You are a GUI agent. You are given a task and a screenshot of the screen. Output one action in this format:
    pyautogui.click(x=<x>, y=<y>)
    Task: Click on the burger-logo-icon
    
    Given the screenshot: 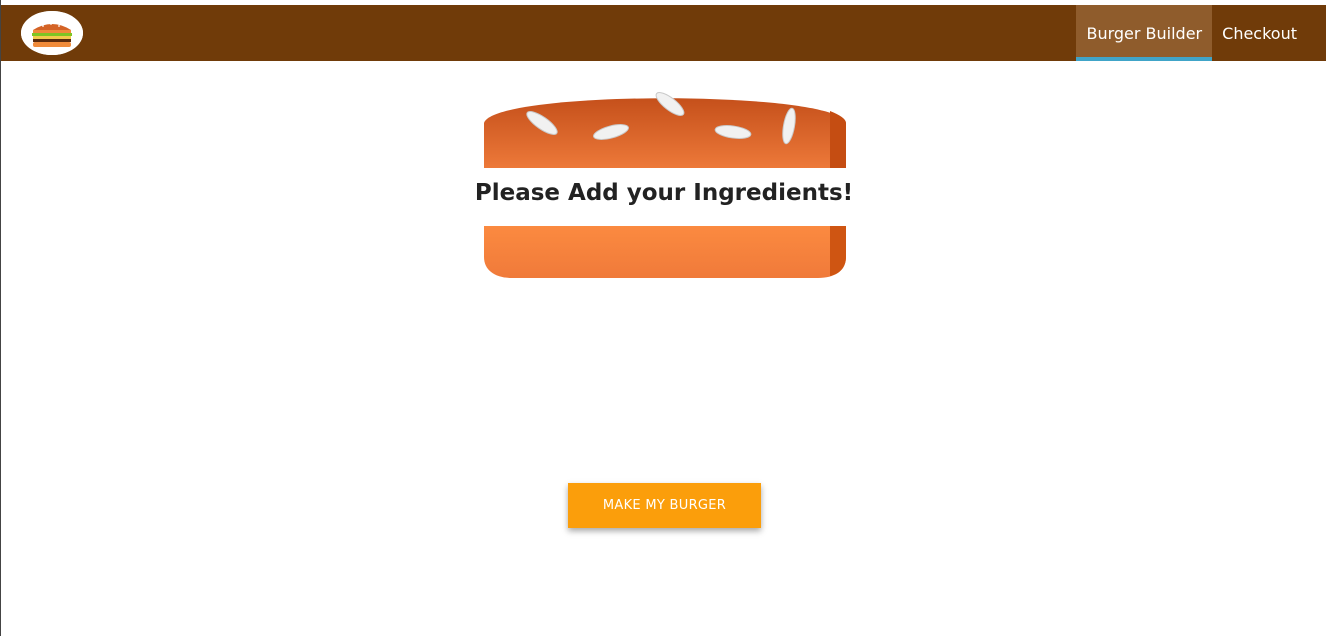 What is the action you would take?
    pyautogui.click(x=52, y=33)
    